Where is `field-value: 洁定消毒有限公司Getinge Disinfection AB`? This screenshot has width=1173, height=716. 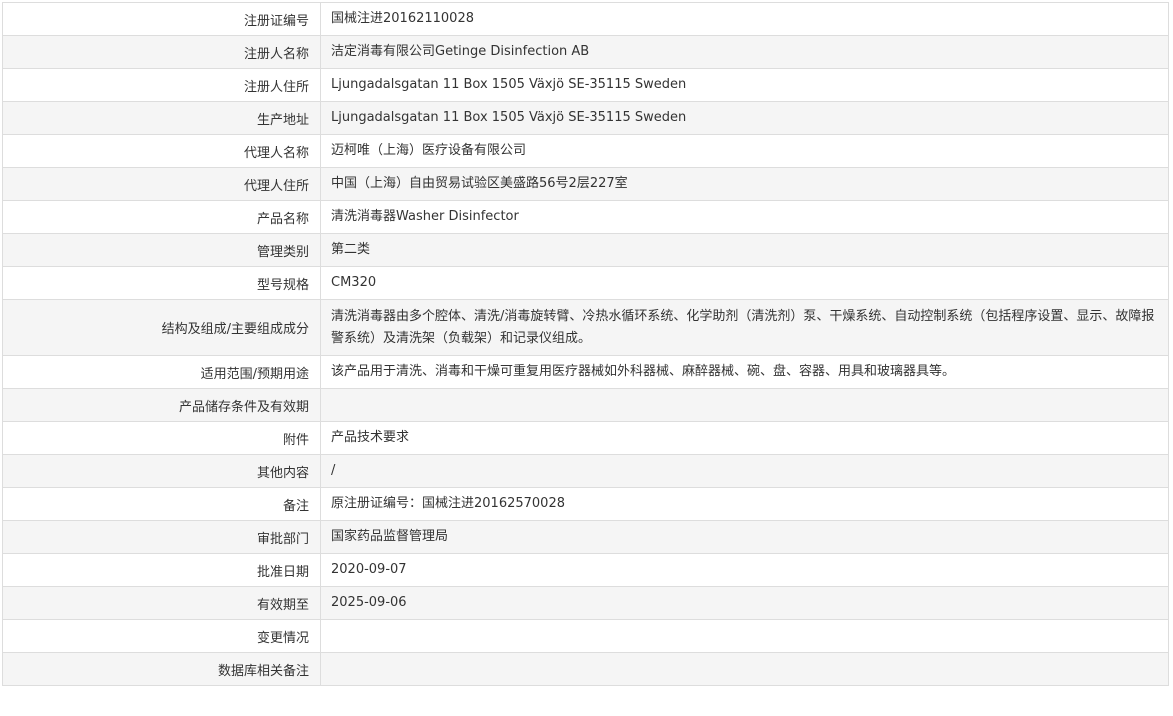
field-value: 洁定消毒有限公司Getinge Disinfection AB is located at coordinates (744, 52).